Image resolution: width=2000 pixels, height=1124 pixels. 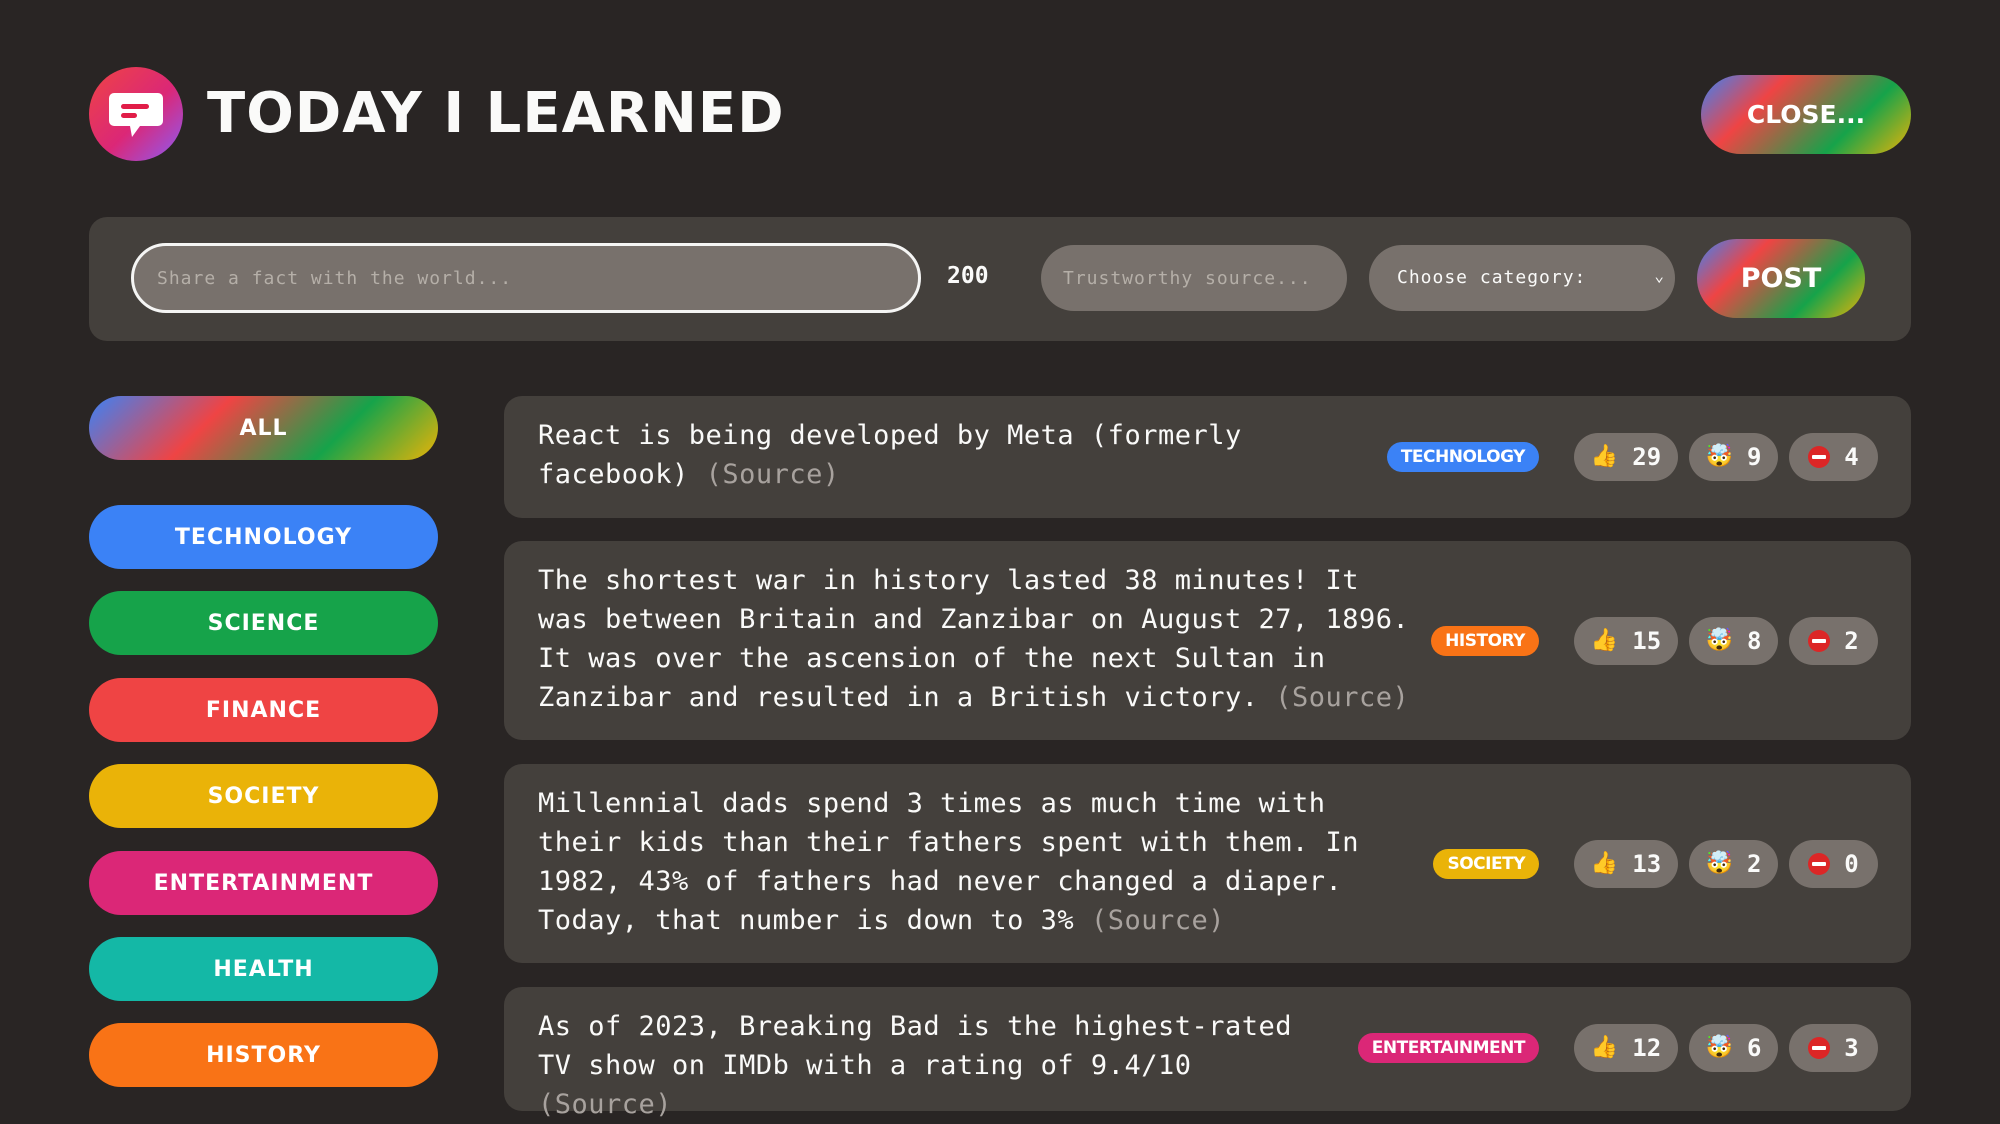 I want to click on logo, so click(x=136, y=114).